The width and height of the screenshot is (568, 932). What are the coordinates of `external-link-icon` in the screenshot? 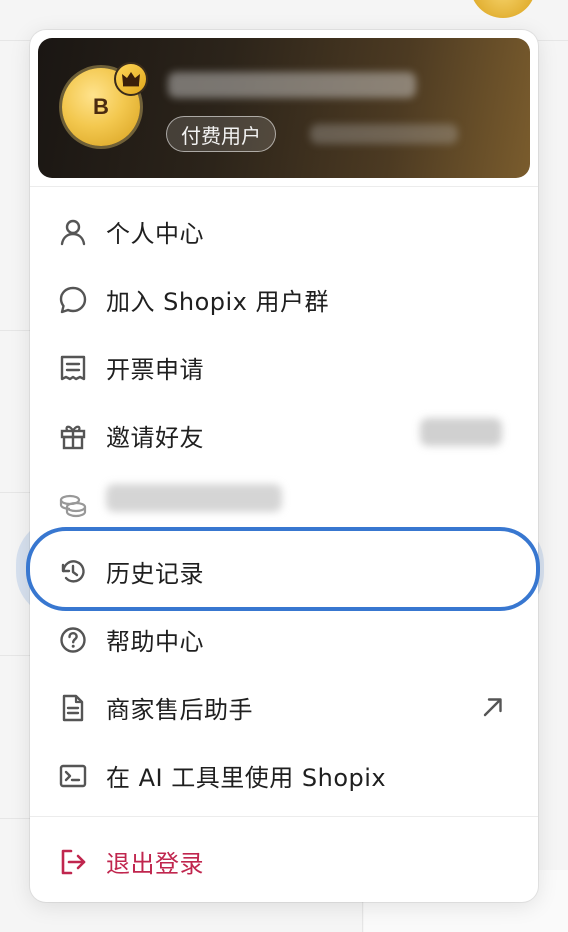 It's located at (492, 707).